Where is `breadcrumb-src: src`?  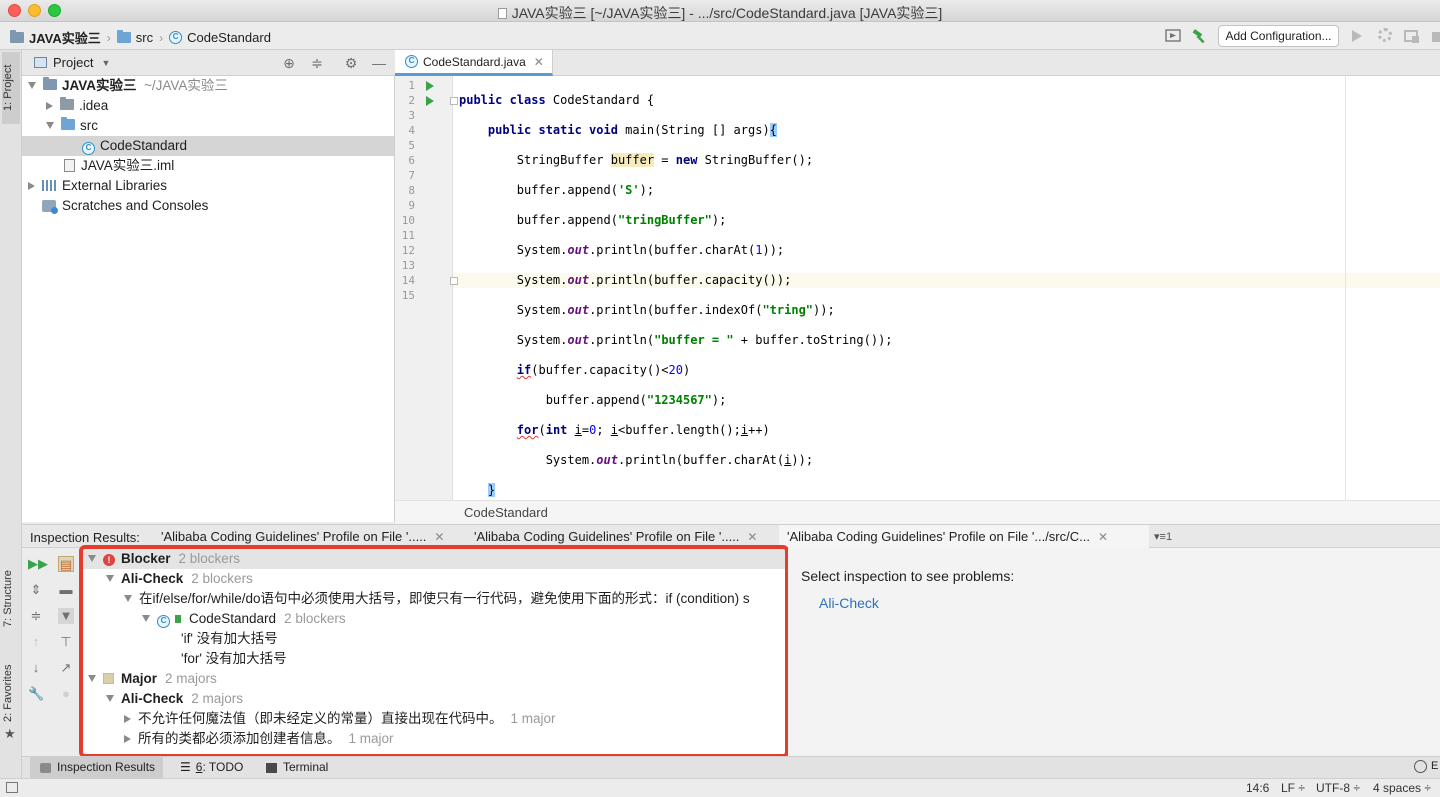 breadcrumb-src: src is located at coordinates (144, 37).